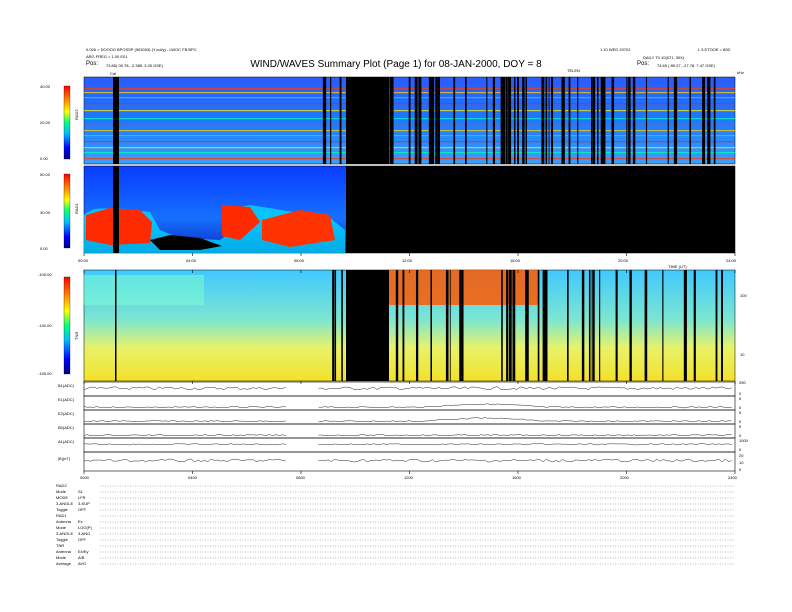 The height and width of the screenshot is (612, 792). Describe the element at coordinates (84, 503) in the screenshot. I see `footer-rad2-v2: 3-SUP` at that location.